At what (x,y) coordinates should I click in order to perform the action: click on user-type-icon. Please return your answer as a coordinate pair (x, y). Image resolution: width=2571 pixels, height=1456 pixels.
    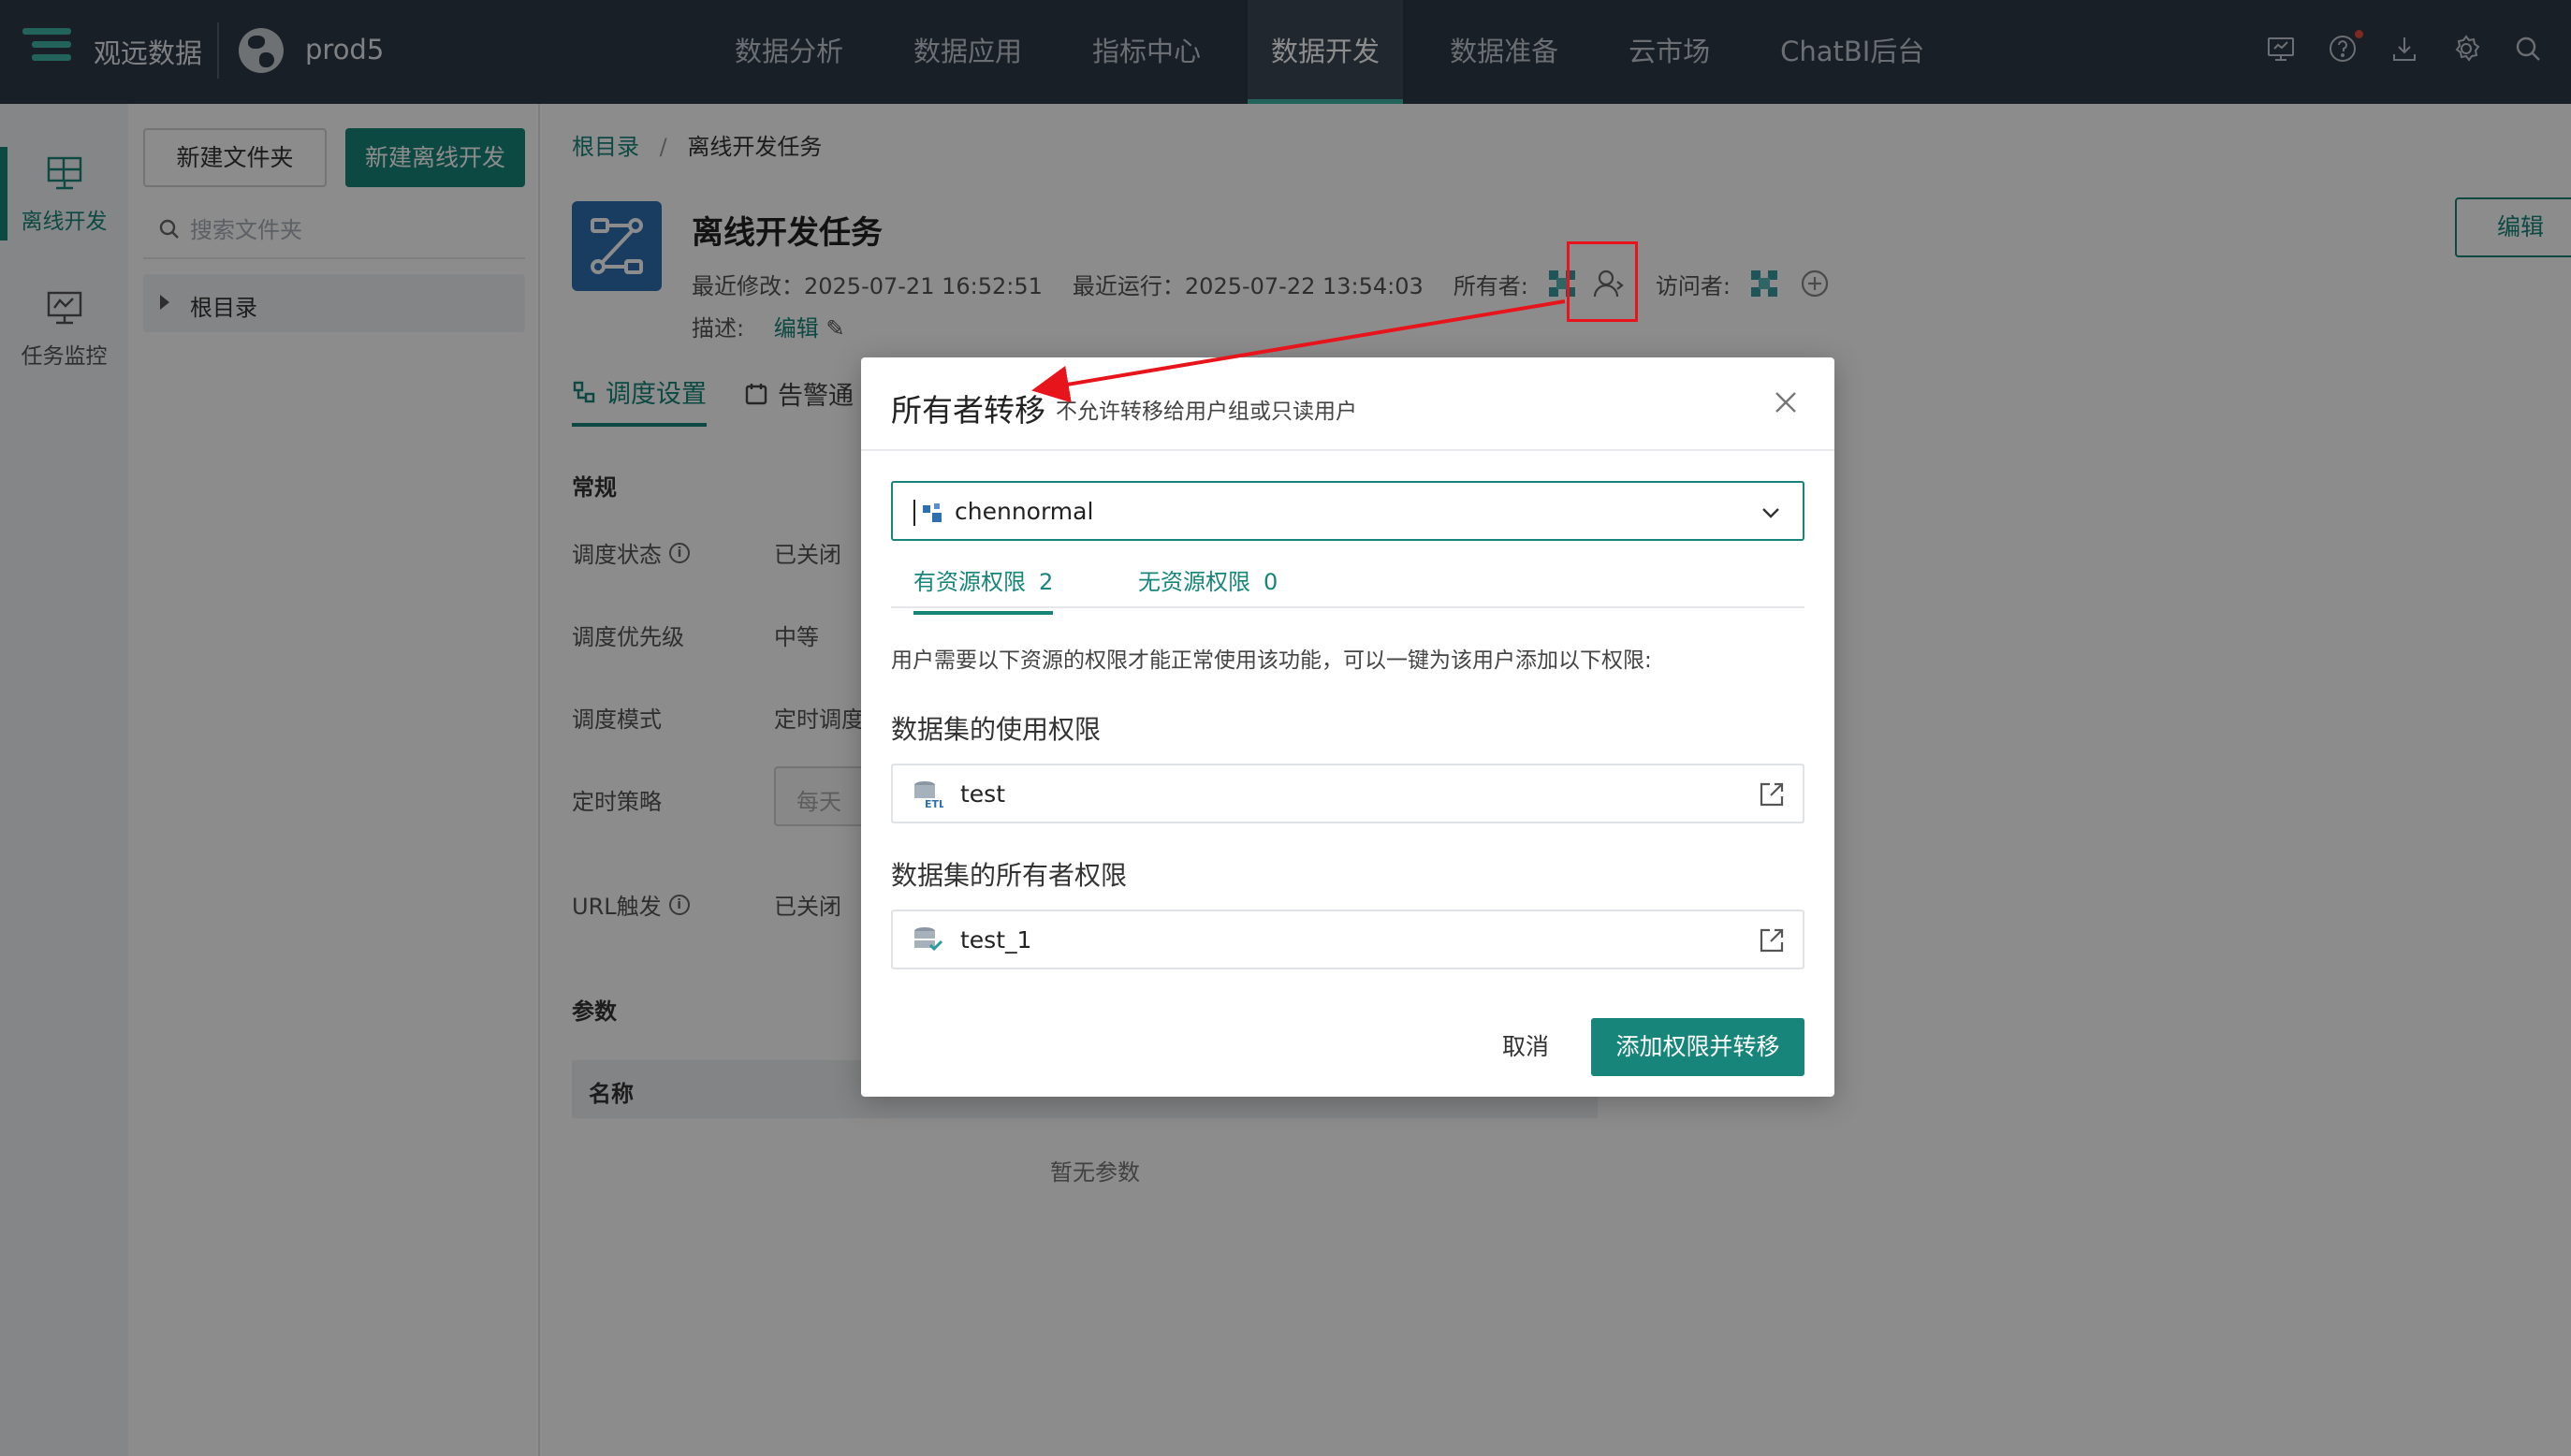
    Looking at the image, I should click on (932, 512).